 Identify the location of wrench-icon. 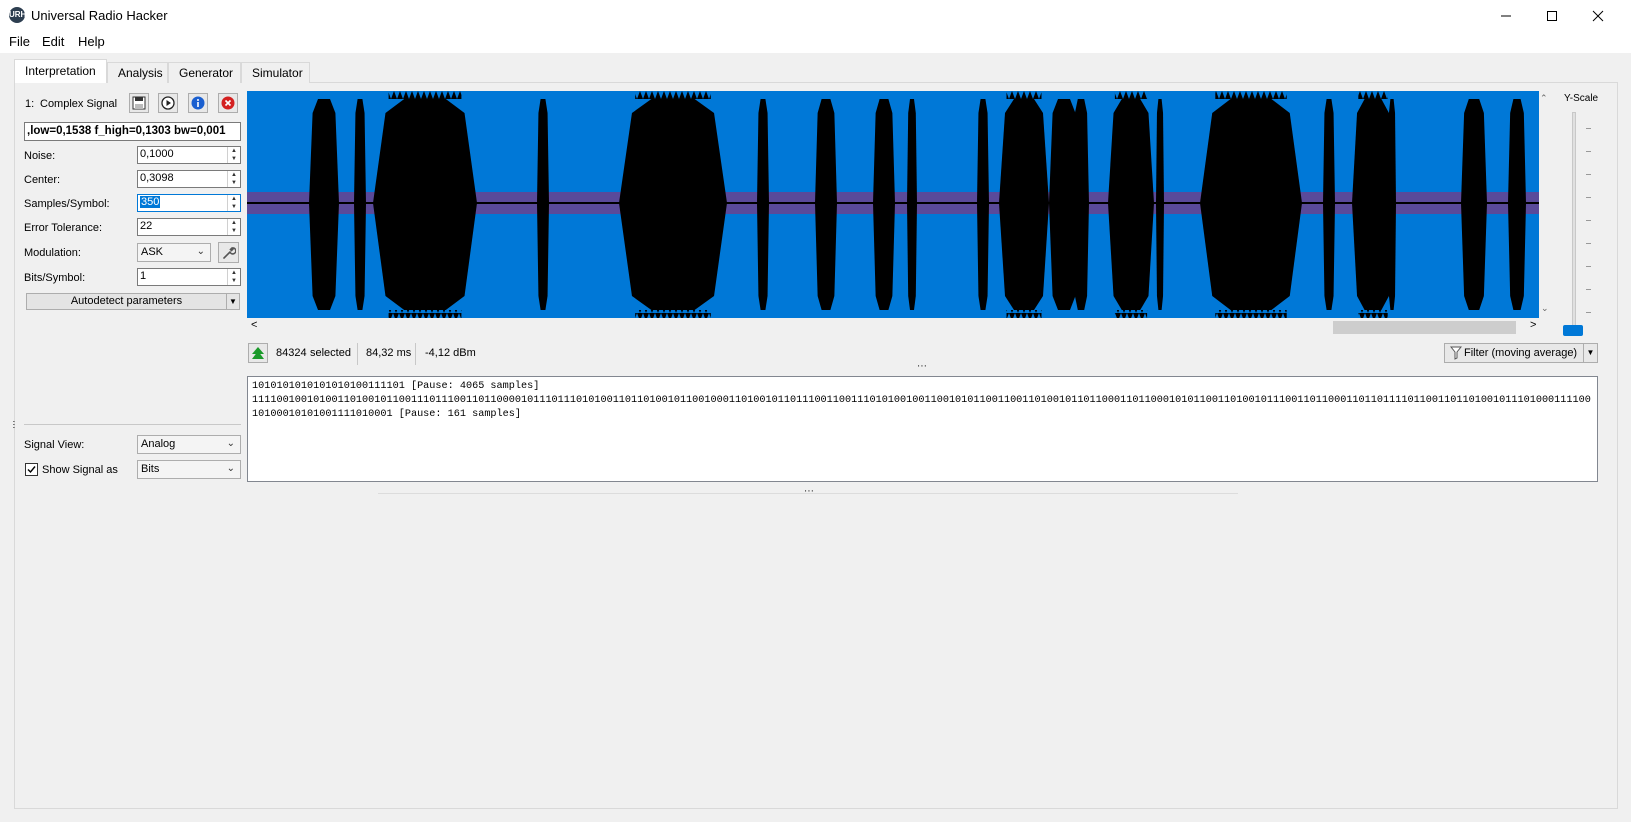
(229, 252).